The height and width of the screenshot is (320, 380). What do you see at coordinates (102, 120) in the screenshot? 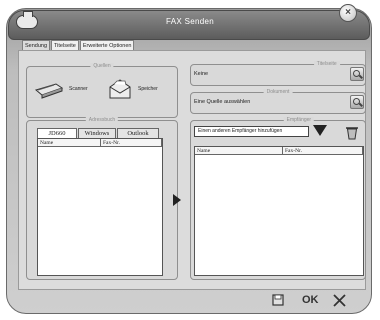
I see `address-book-group-label: Adressbuch` at bounding box center [102, 120].